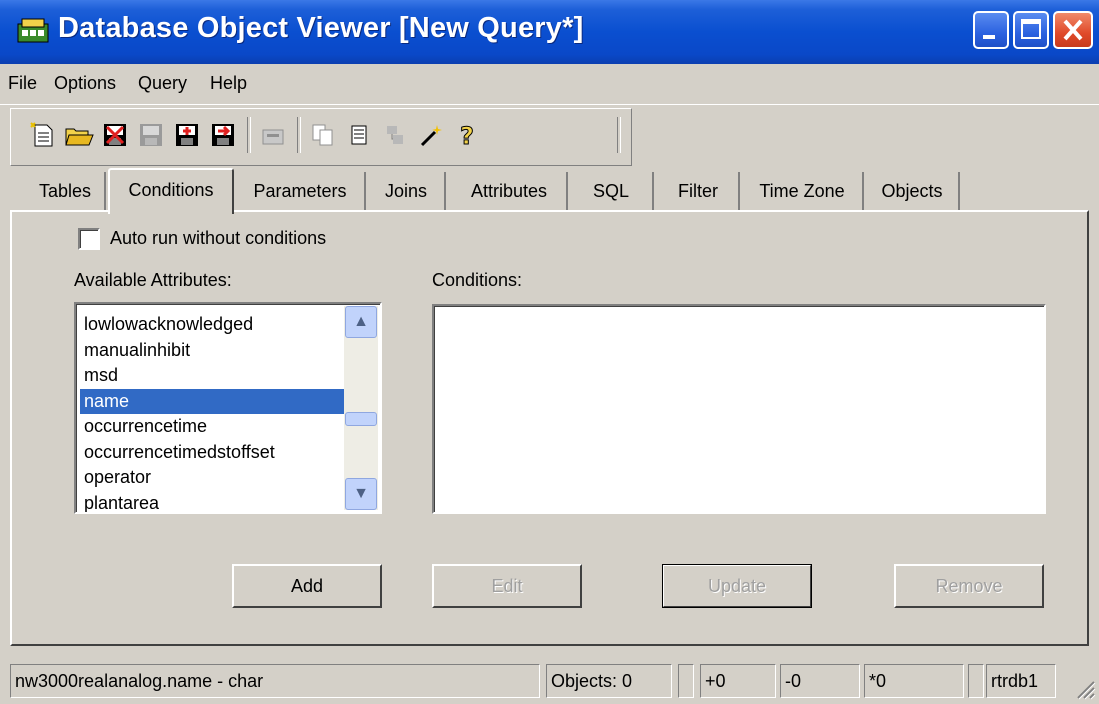 Image resolution: width=1099 pixels, height=704 pixels. I want to click on help-icon: ?, so click(467, 136).